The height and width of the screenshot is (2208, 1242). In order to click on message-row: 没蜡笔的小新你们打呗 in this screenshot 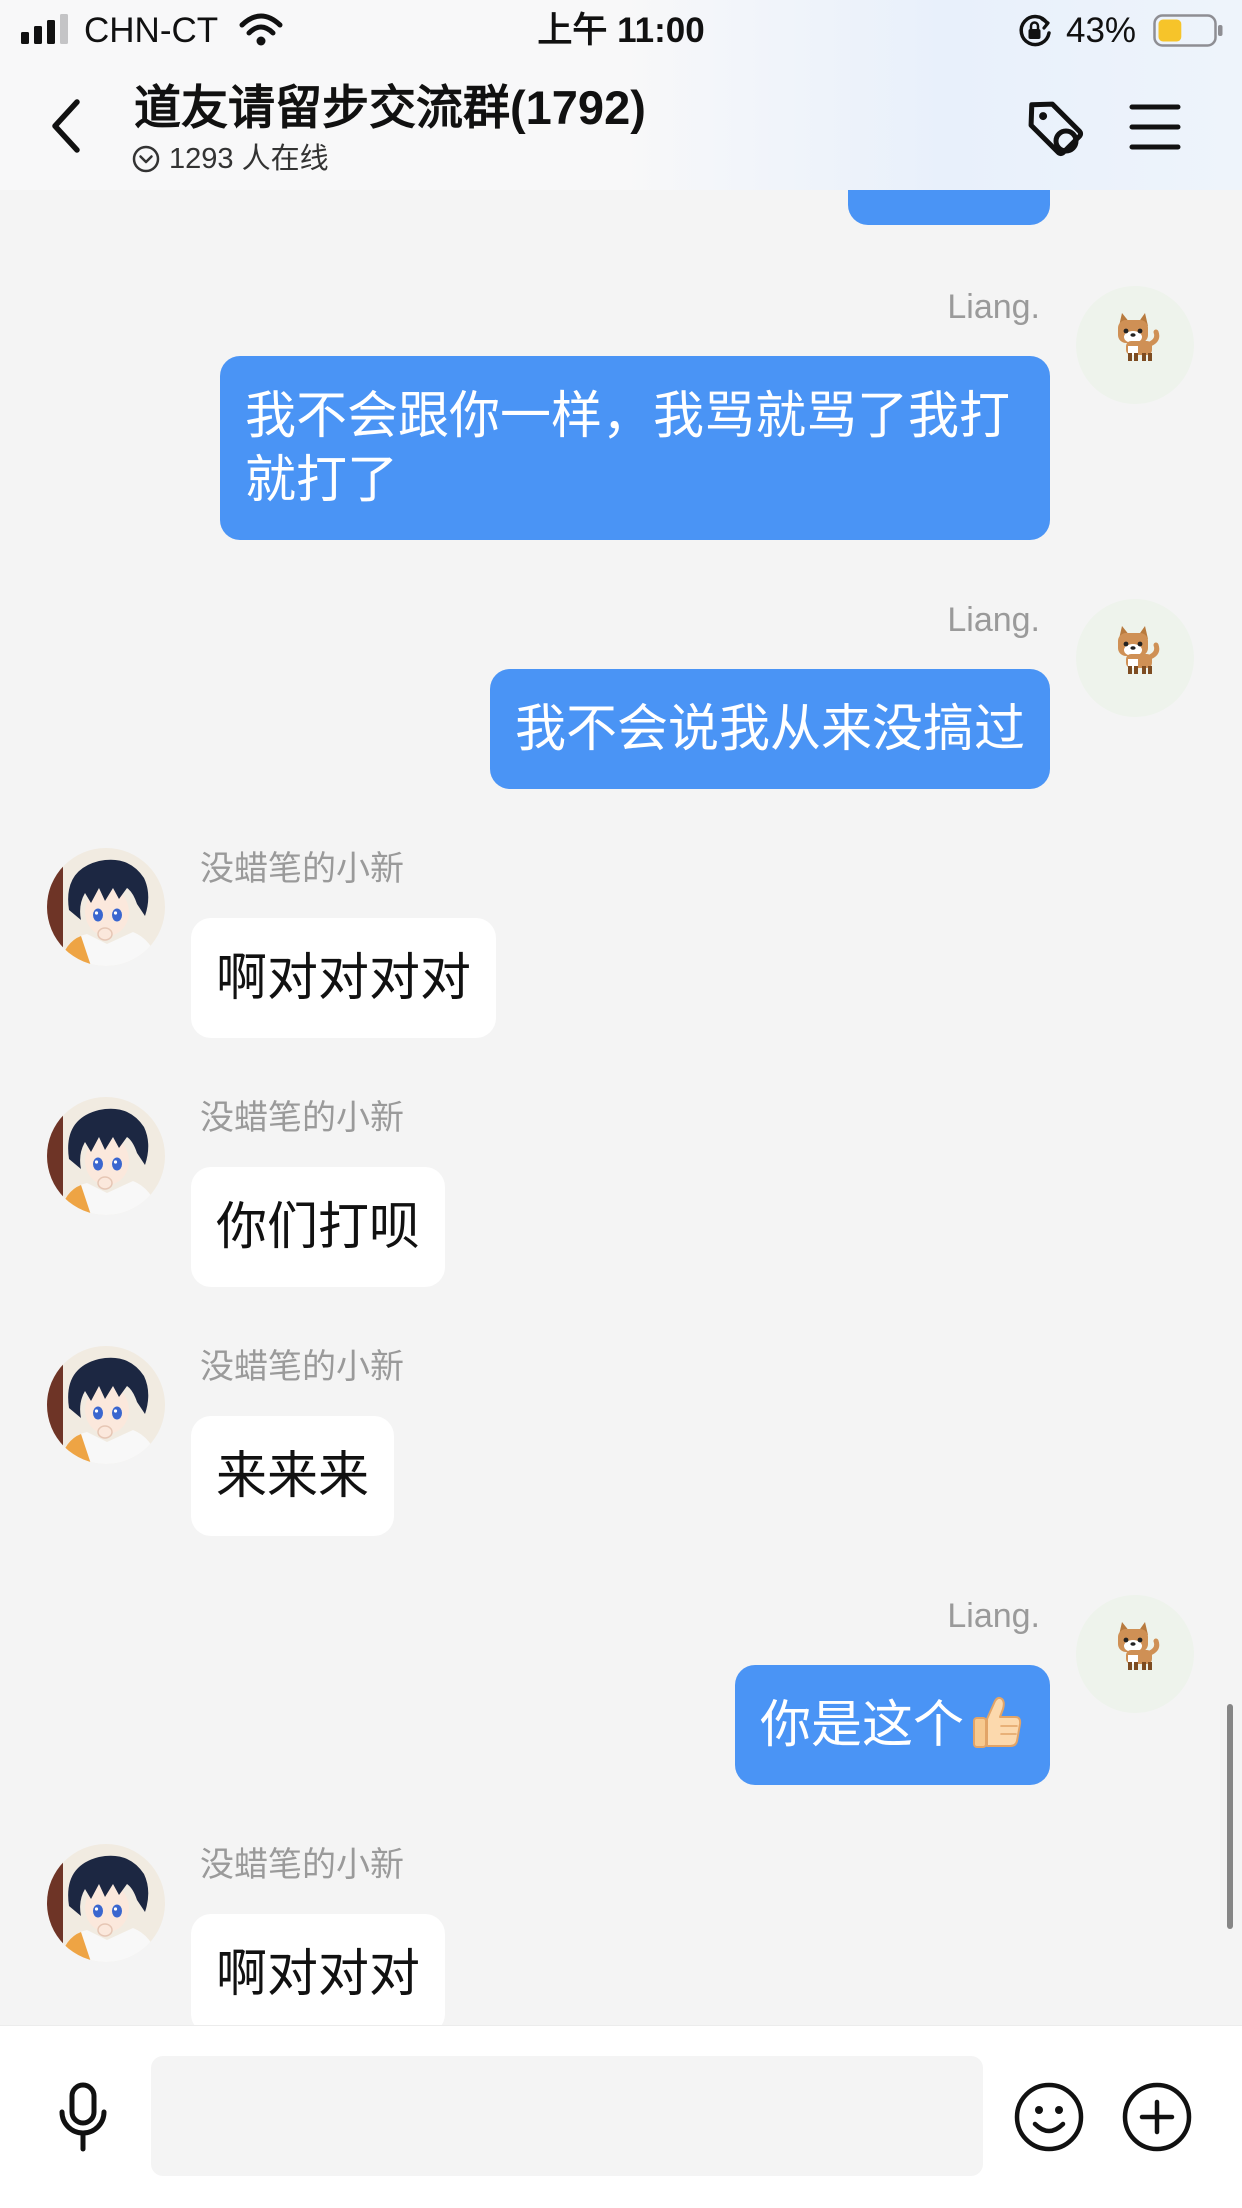, I will do `click(621, 1192)`.